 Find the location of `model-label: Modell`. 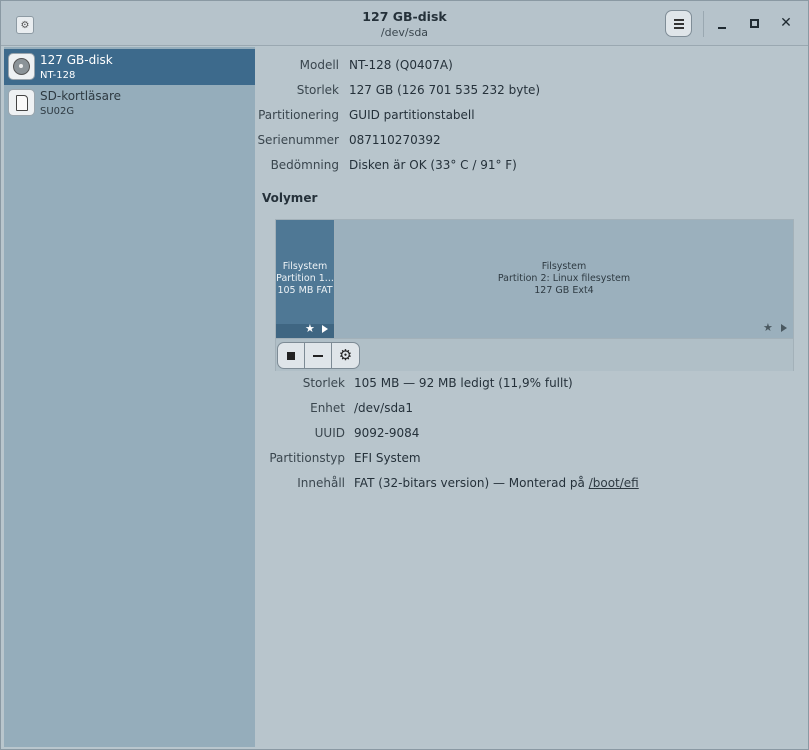

model-label: Modell is located at coordinates (319, 65).